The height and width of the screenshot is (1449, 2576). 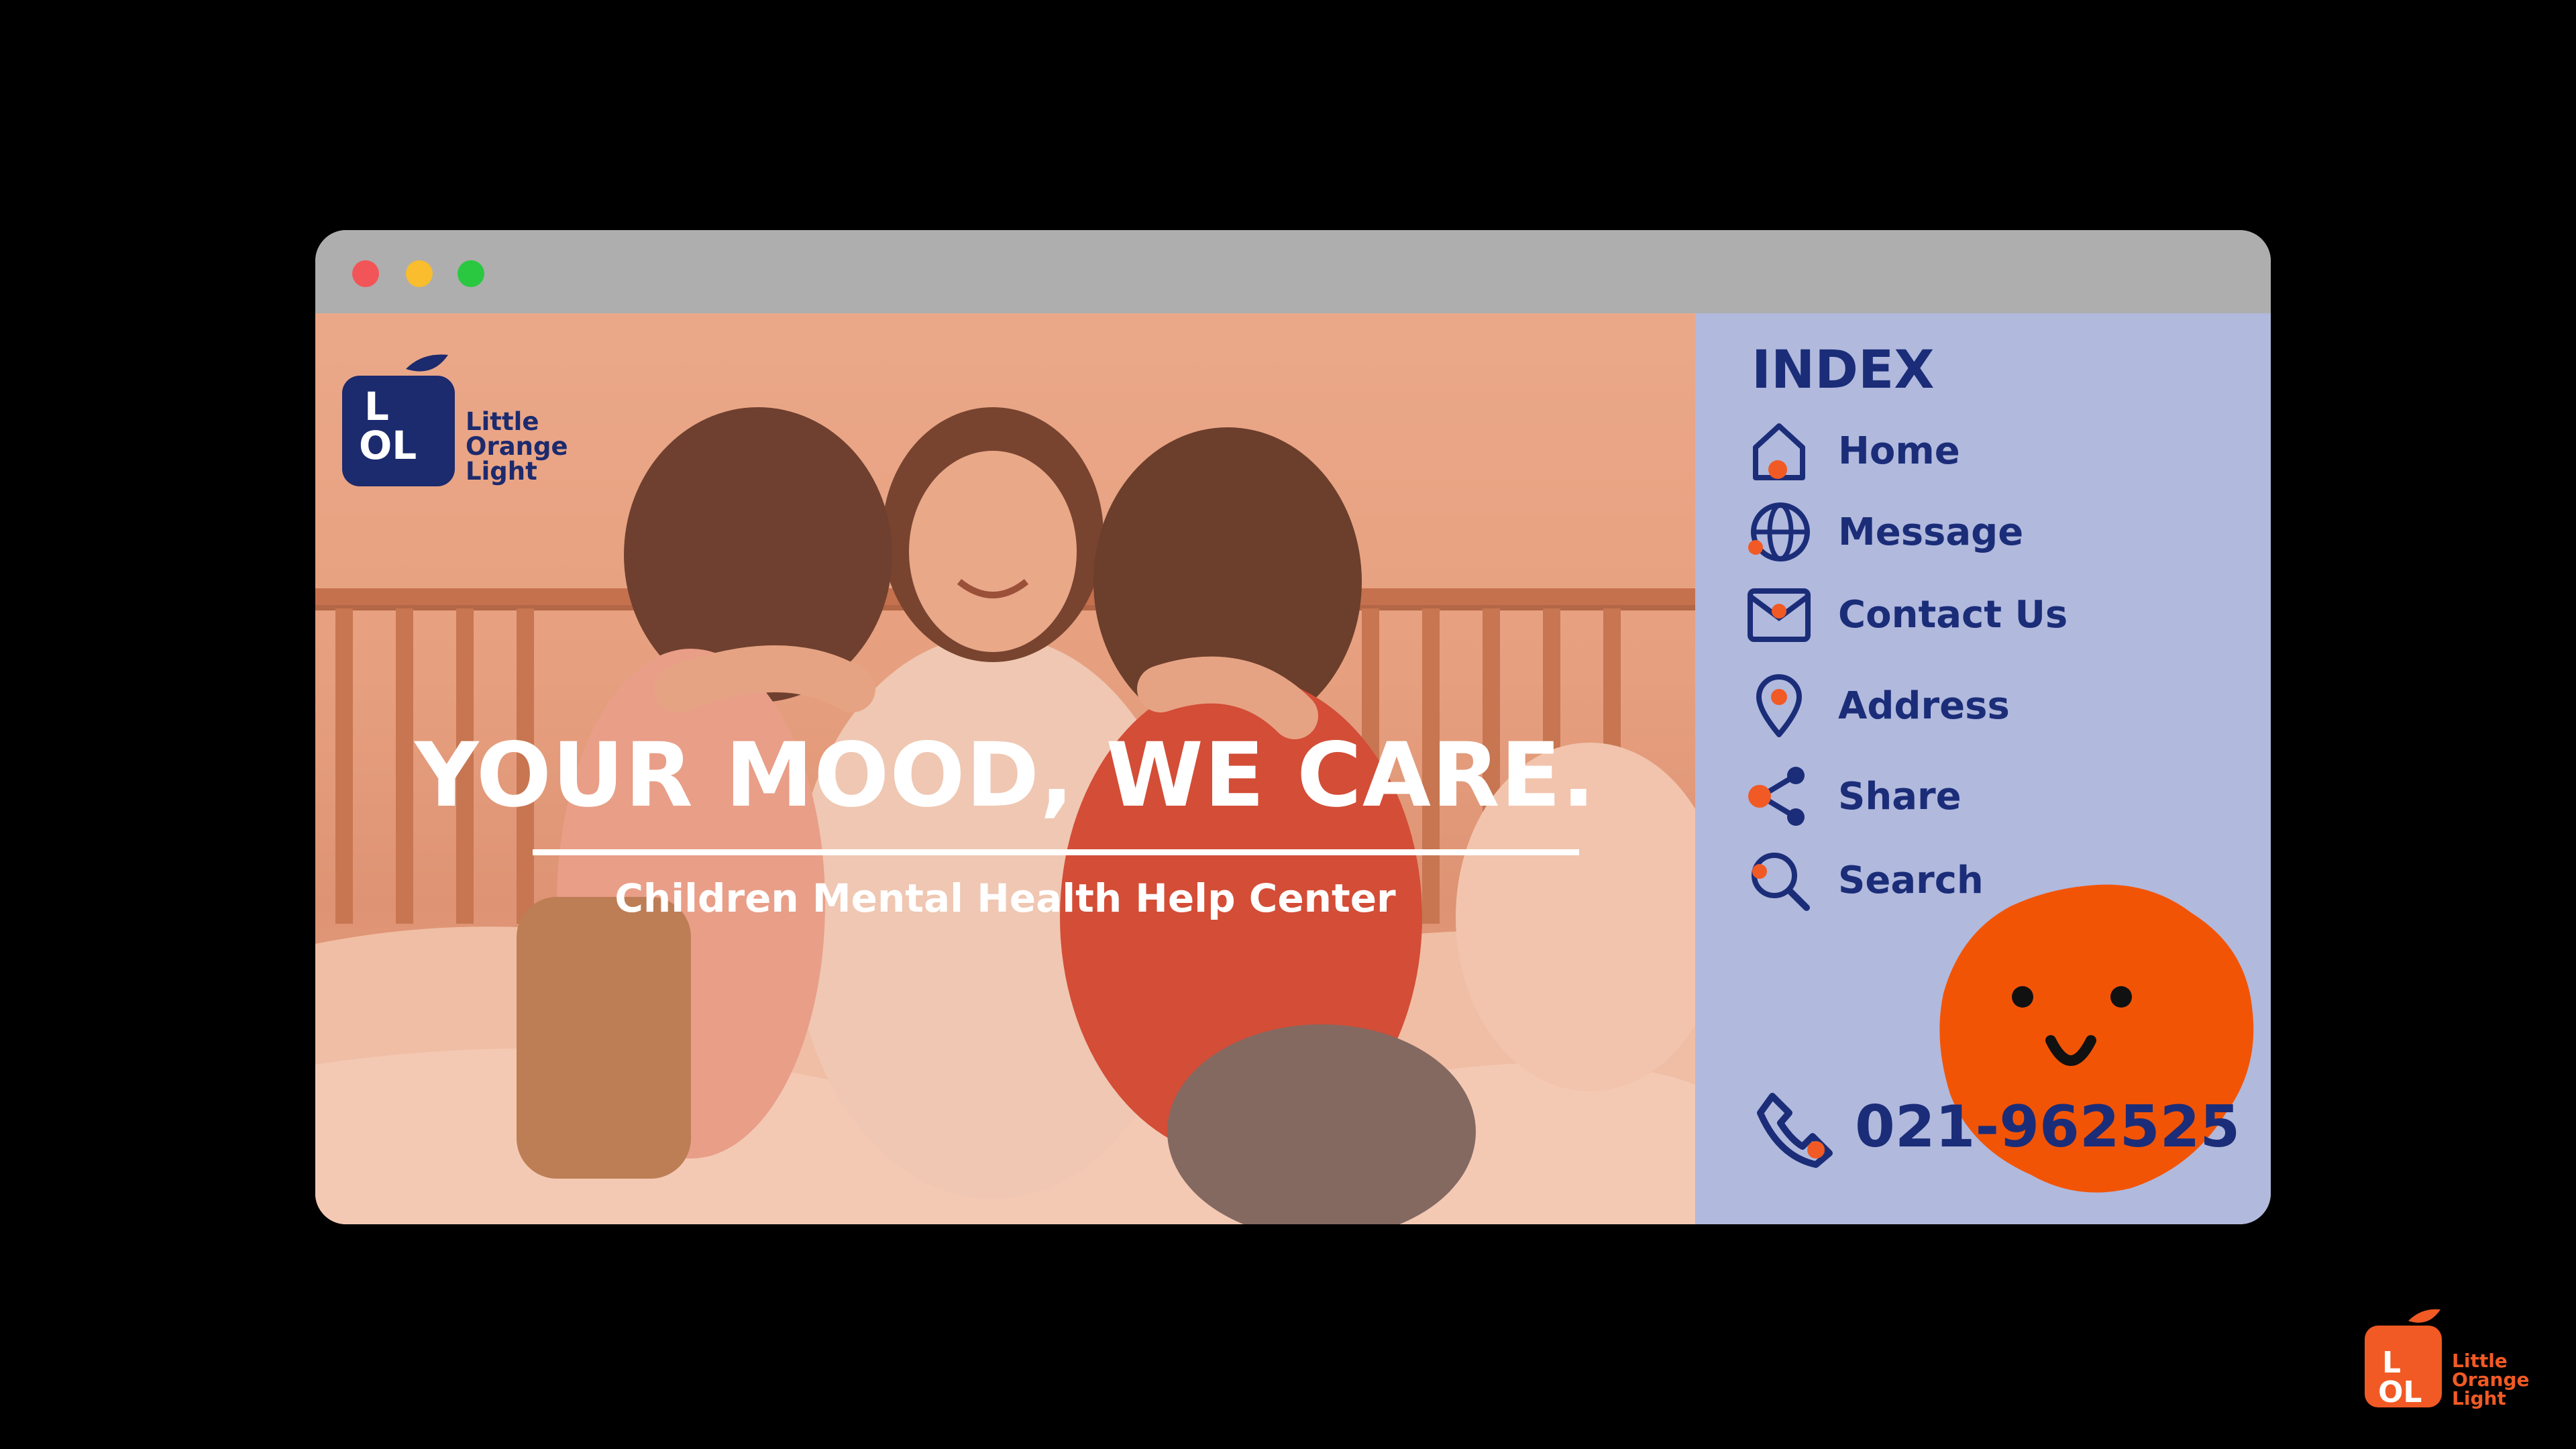 I want to click on maximize-window-button, so click(x=471, y=273).